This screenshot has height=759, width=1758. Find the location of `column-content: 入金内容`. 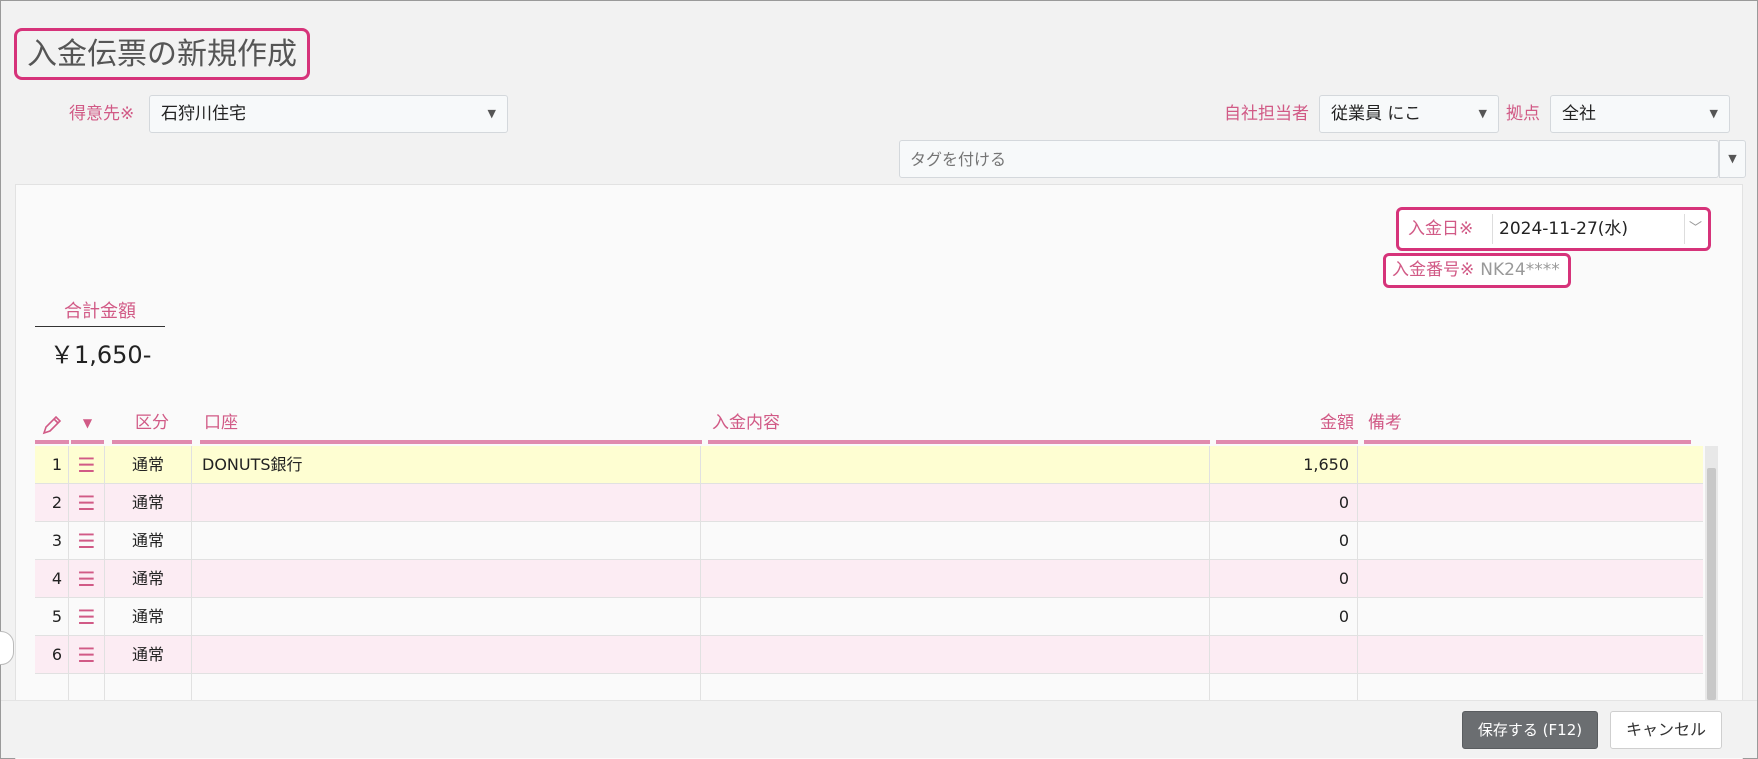

column-content: 入金内容 is located at coordinates (959, 426).